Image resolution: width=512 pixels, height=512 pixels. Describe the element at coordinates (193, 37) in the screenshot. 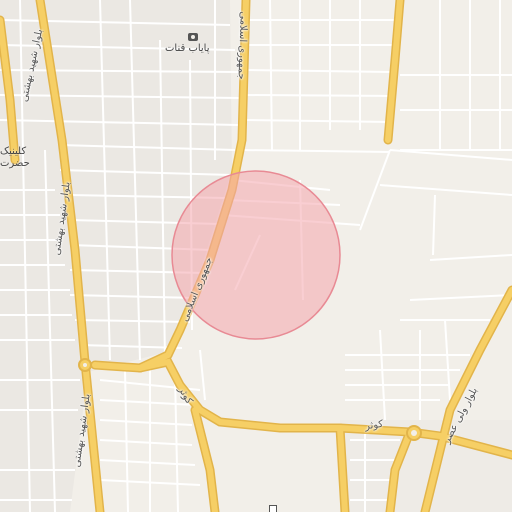

I see `camera-icon` at that location.